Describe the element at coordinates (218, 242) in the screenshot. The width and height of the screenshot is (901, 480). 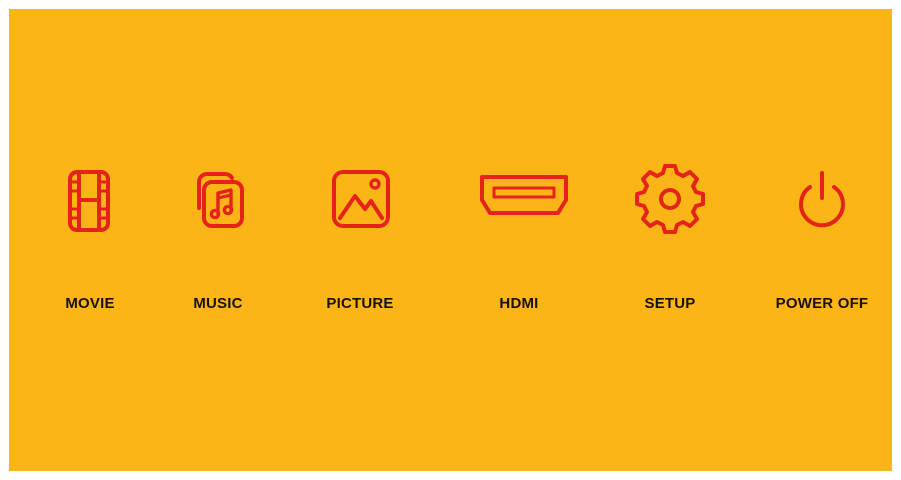
I see `menu-item-music: MUSIC` at that location.